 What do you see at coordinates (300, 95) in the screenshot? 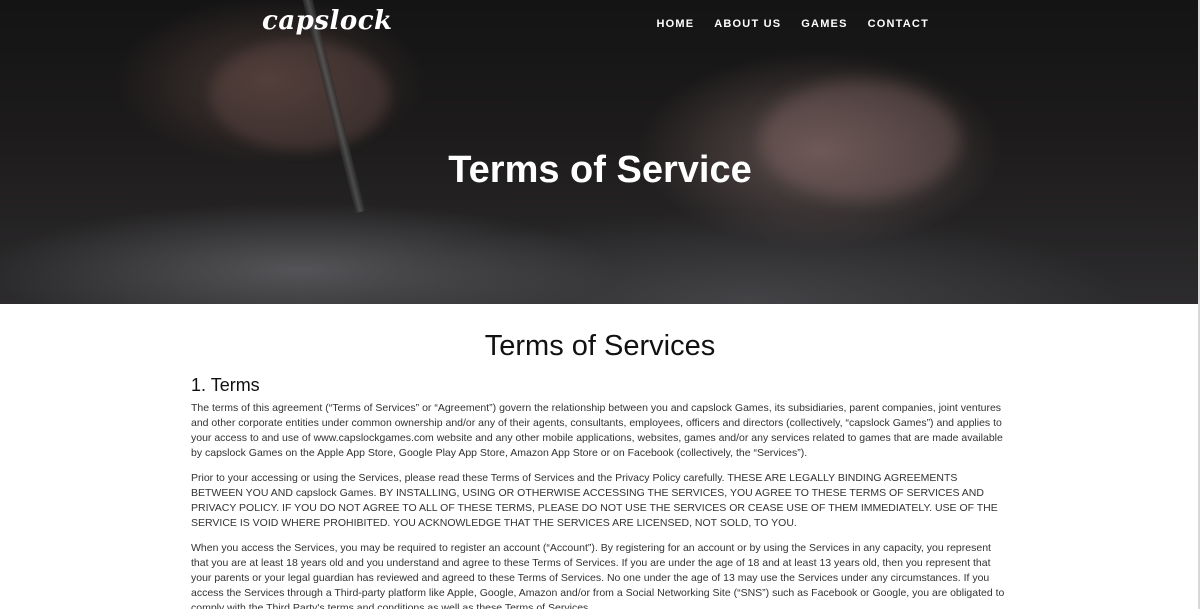
I see `hero-background-hand` at bounding box center [300, 95].